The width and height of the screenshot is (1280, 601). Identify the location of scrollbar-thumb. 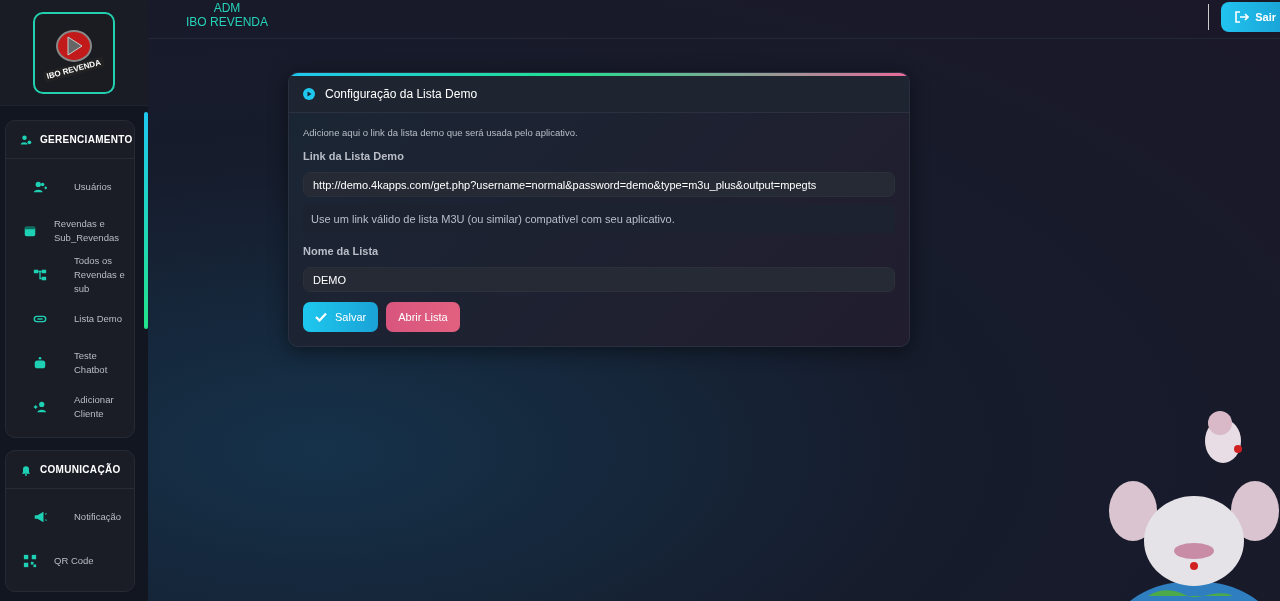
(146, 220).